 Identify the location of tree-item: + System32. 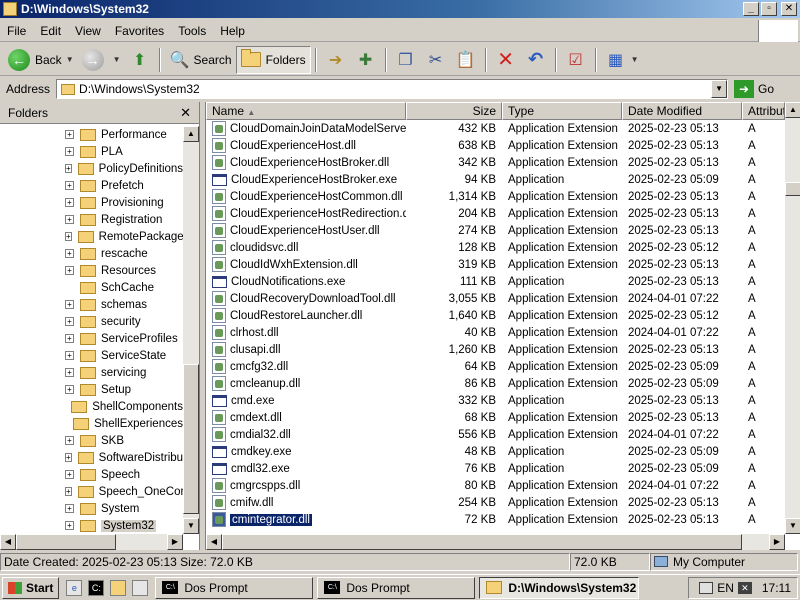
(91, 525).